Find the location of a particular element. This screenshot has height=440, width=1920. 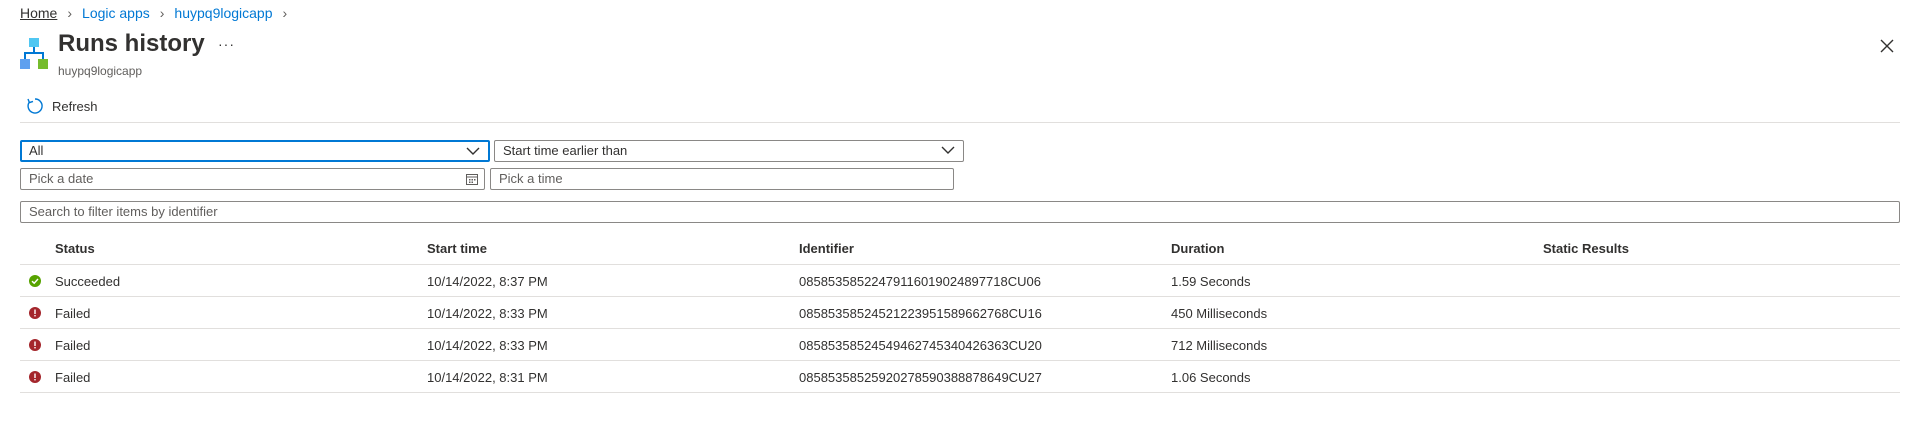

column-header-duration: Duration is located at coordinates (1197, 248).